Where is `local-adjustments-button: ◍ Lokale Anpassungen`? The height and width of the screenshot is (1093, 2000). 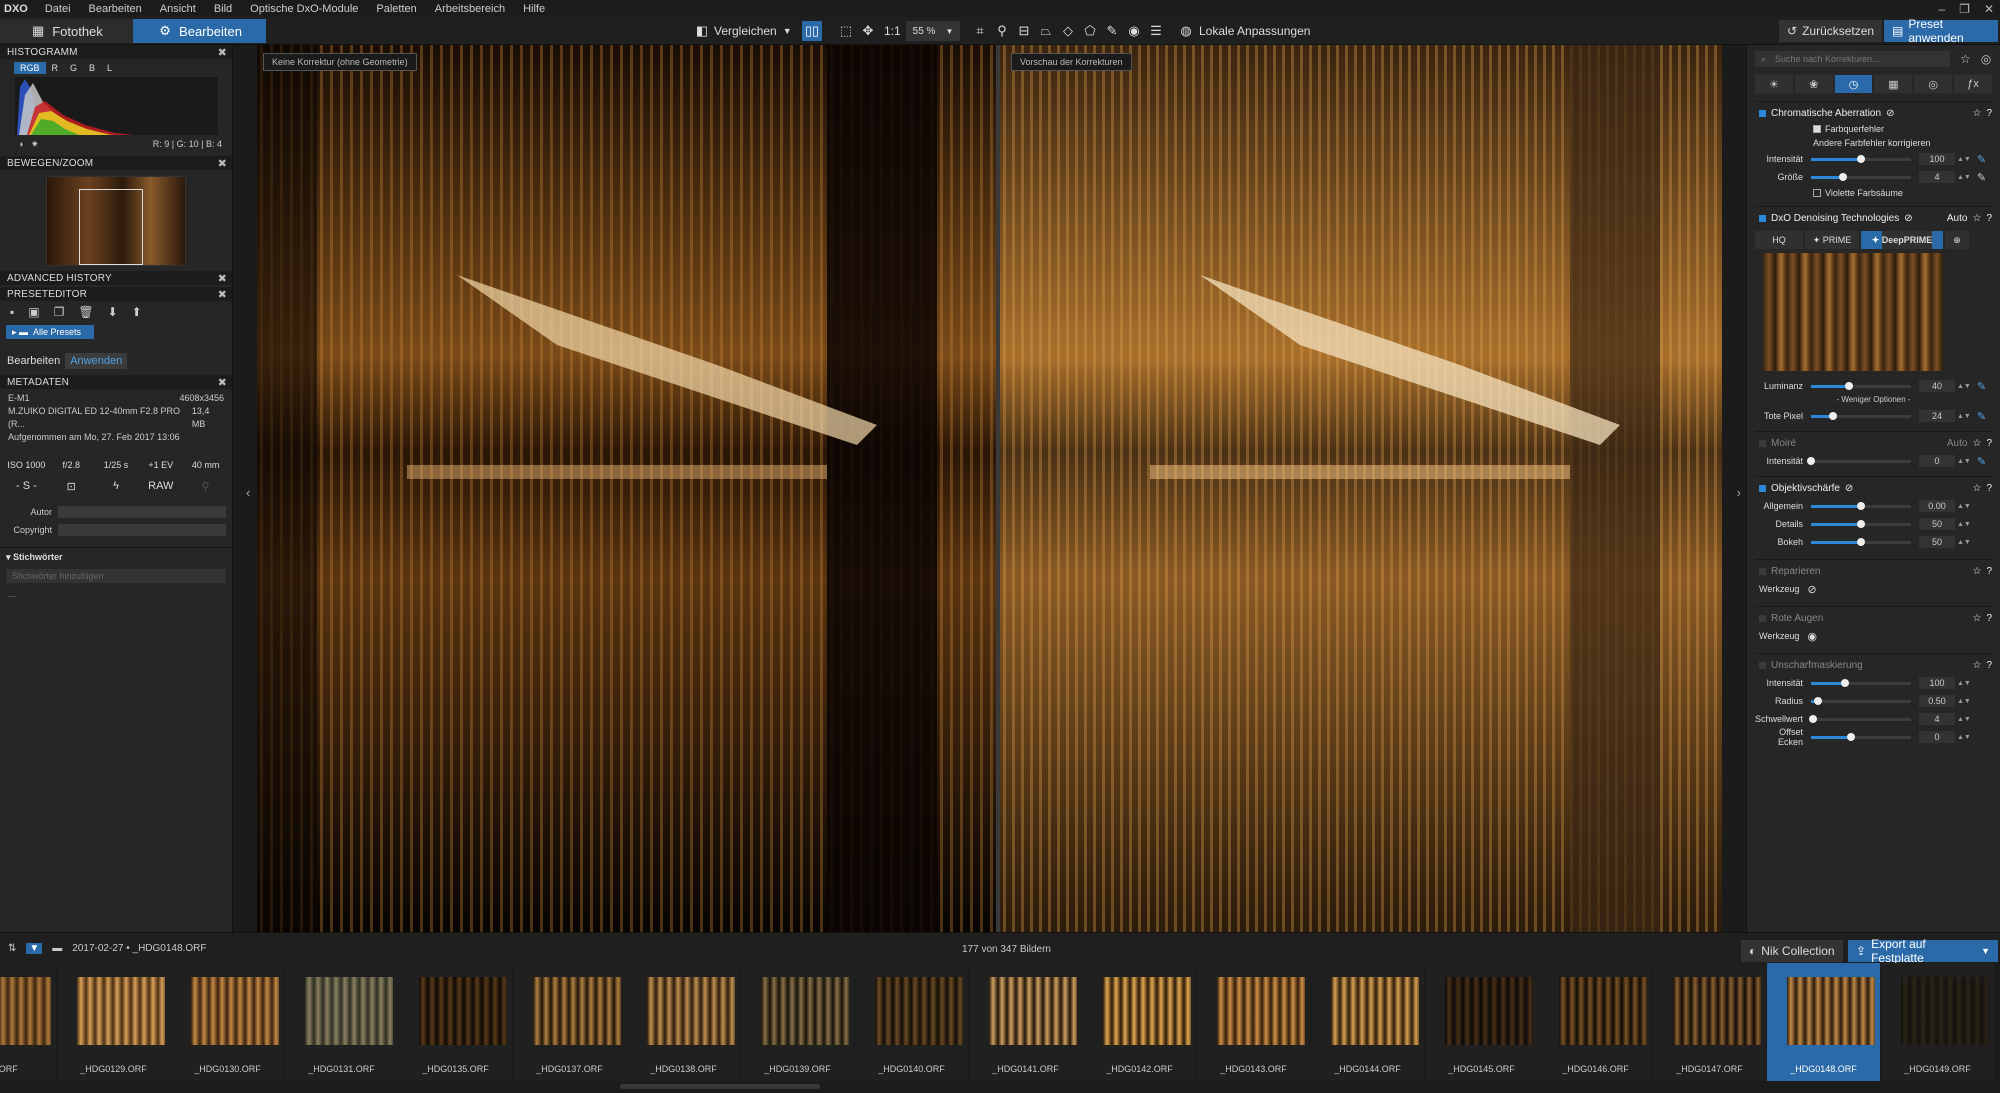
local-adjustments-button: ◍ Lokale Anpassungen is located at coordinates (1244, 31).